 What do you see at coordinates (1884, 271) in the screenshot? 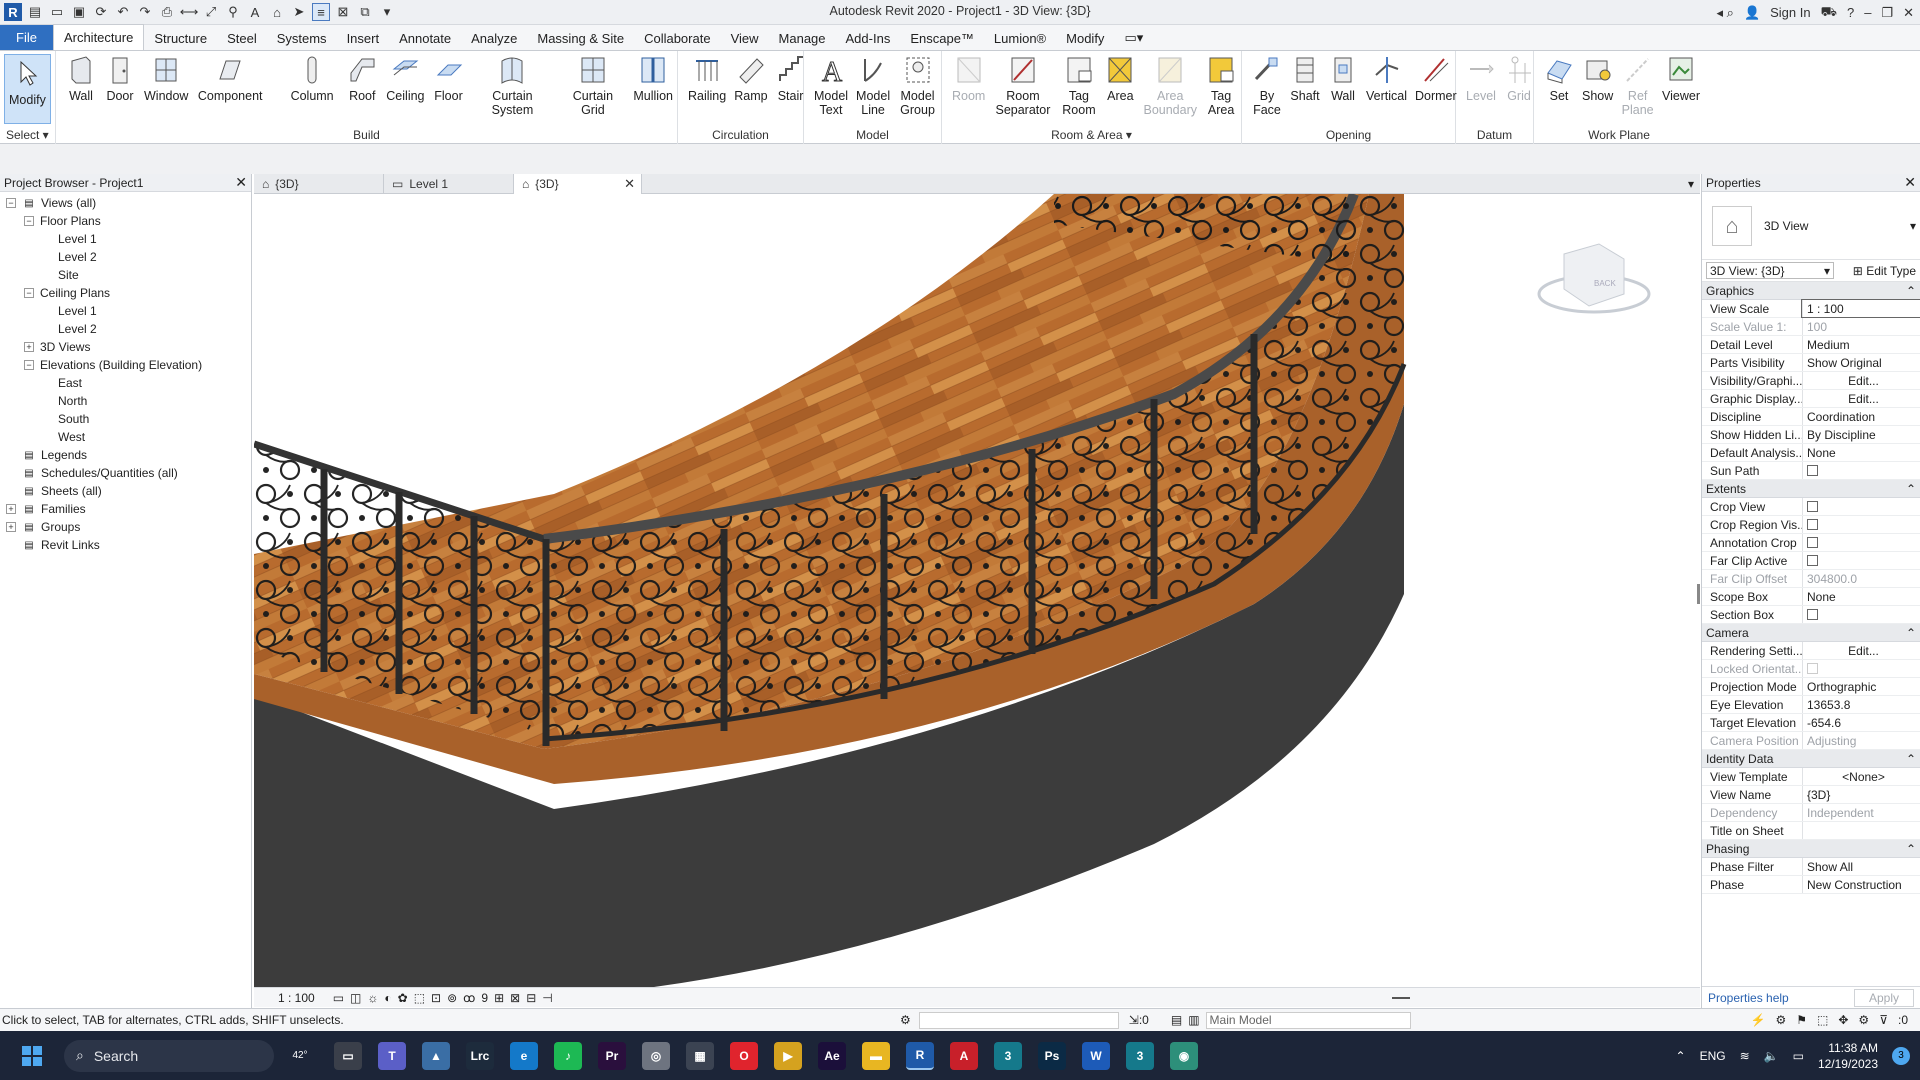
I see `edit-type-button: ⊞ Edit Type` at bounding box center [1884, 271].